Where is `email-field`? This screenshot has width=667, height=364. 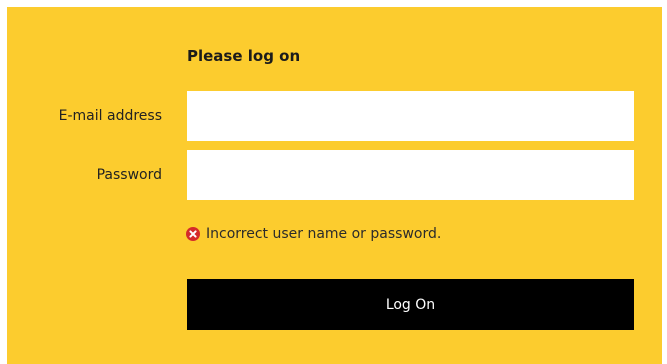
email-field is located at coordinates (410, 116).